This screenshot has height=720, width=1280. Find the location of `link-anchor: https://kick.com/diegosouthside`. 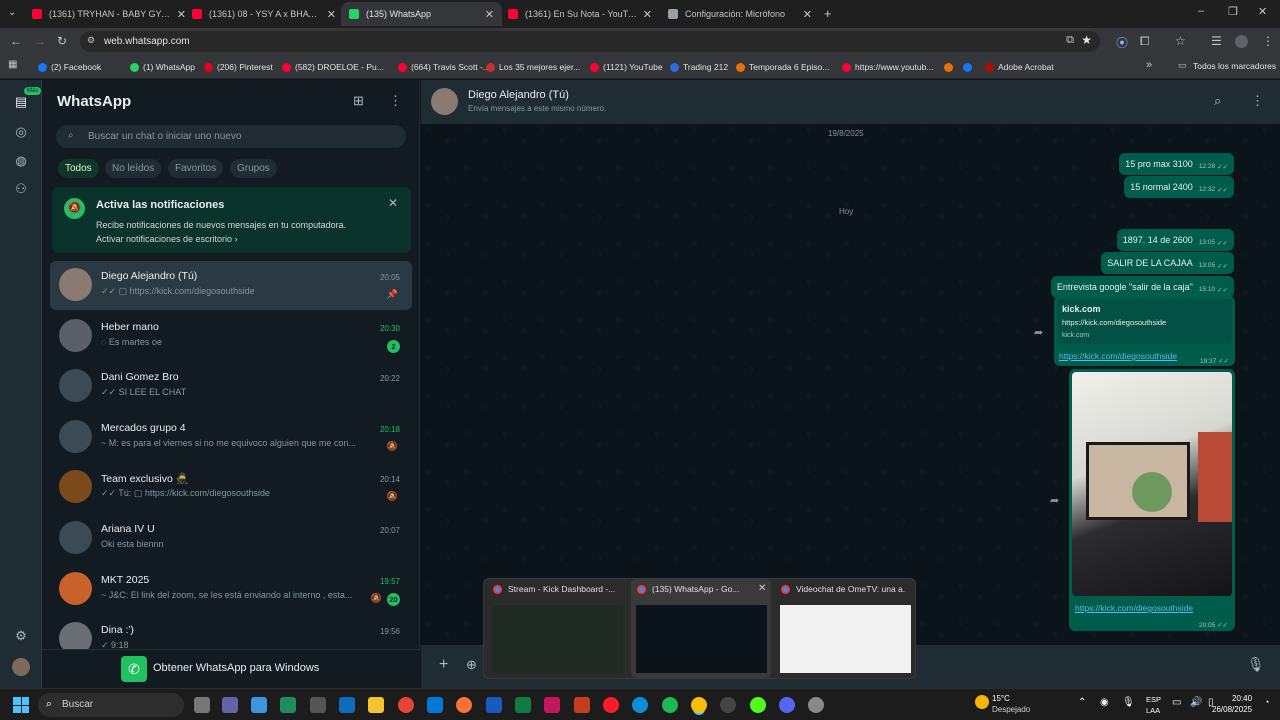

link-anchor: https://kick.com/diegosouthside is located at coordinates (1118, 356).